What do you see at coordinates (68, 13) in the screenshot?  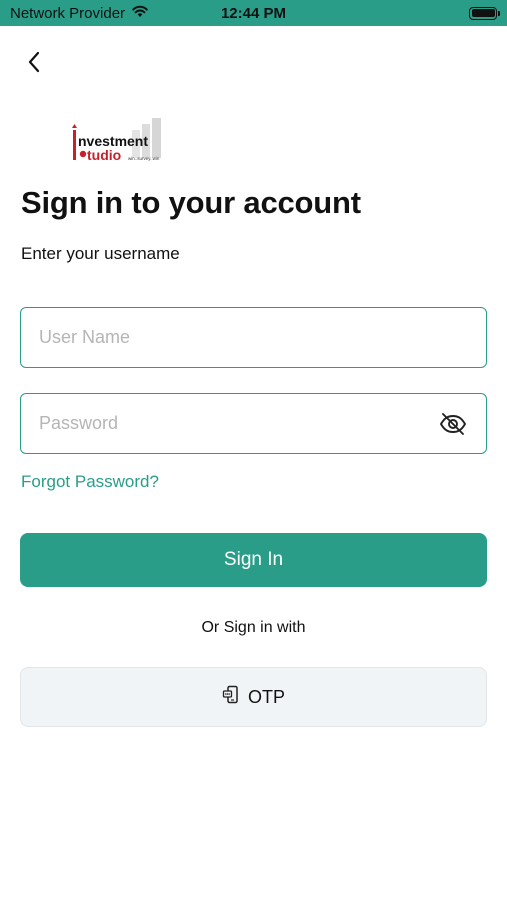 I see `carrier-label: Network Provider` at bounding box center [68, 13].